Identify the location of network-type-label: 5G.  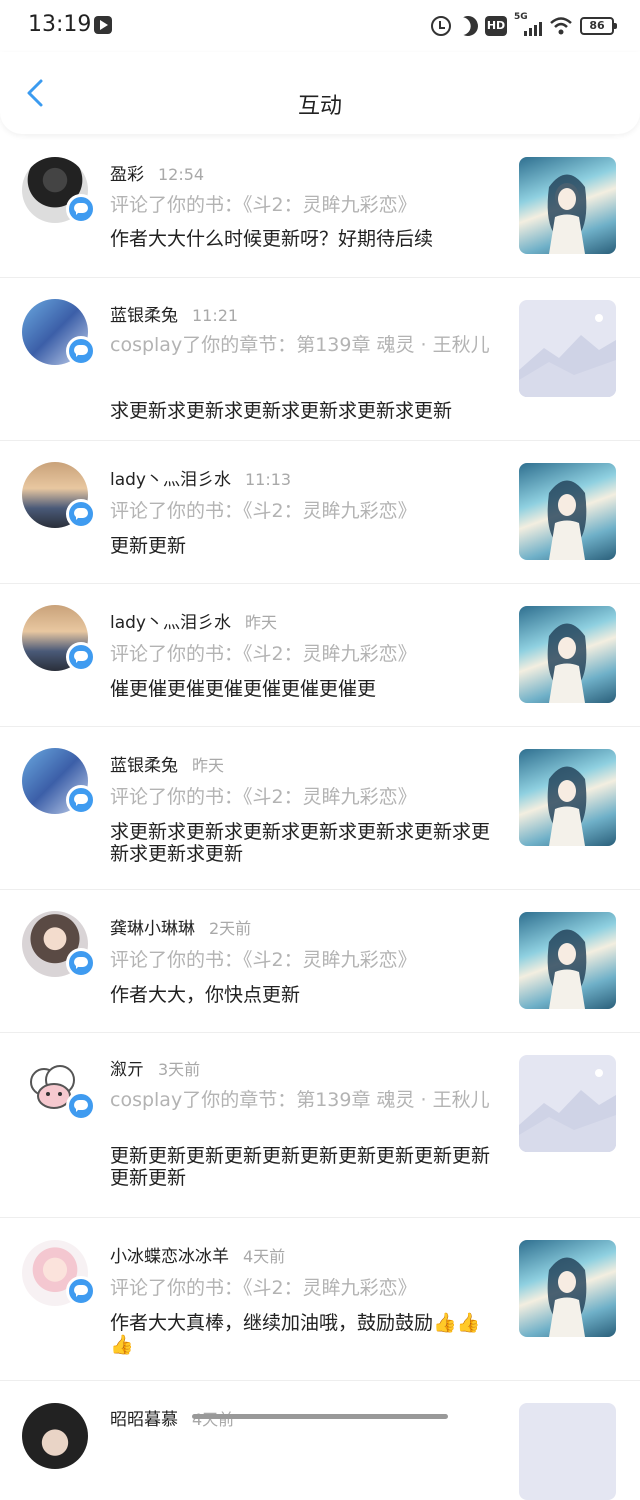
(521, 17).